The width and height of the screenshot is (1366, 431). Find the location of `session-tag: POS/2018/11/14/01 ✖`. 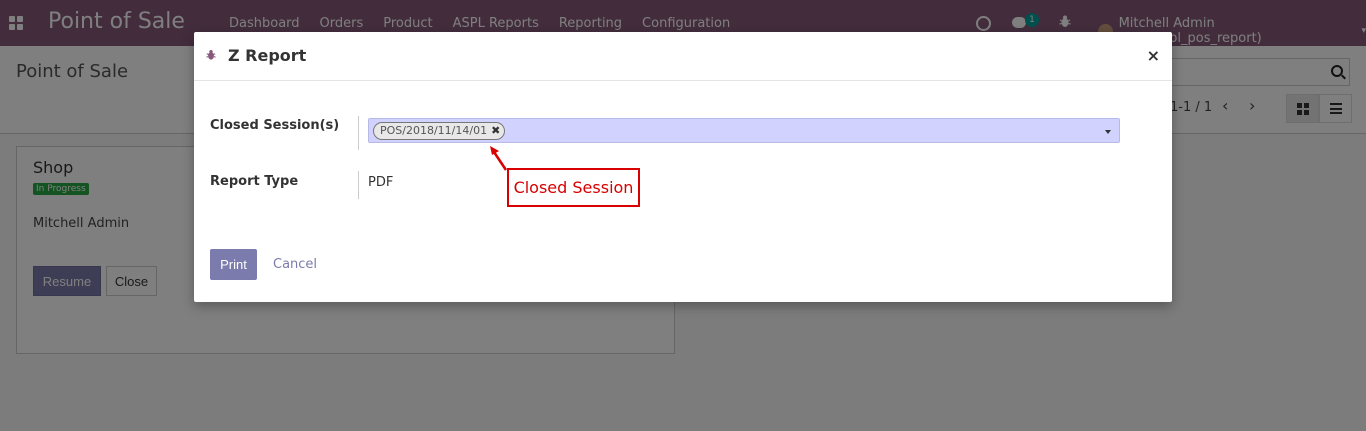

session-tag: POS/2018/11/14/01 ✖ is located at coordinates (439, 131).